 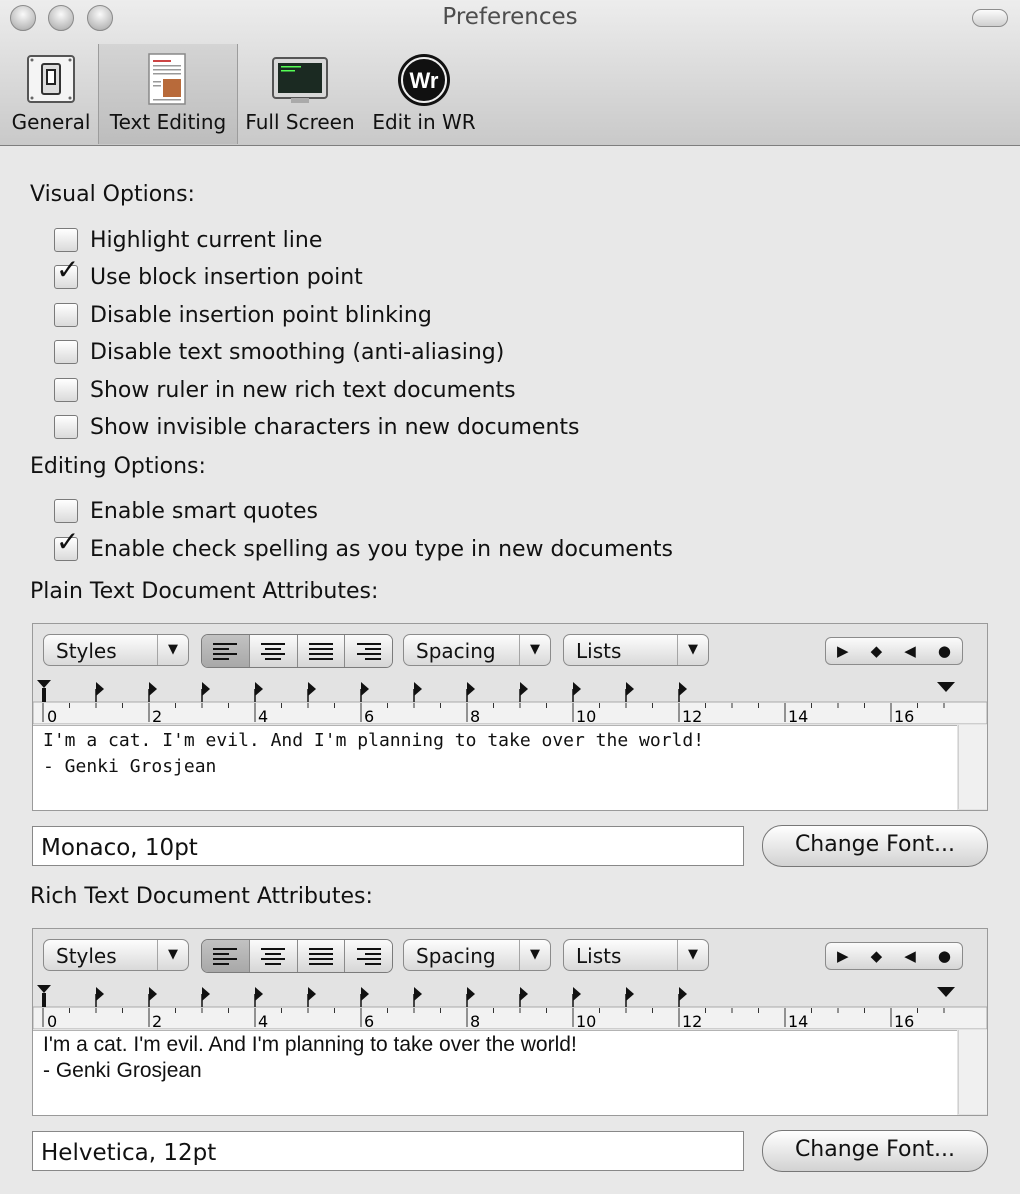 I want to click on indent-marker-icon, so click(x=44, y=691).